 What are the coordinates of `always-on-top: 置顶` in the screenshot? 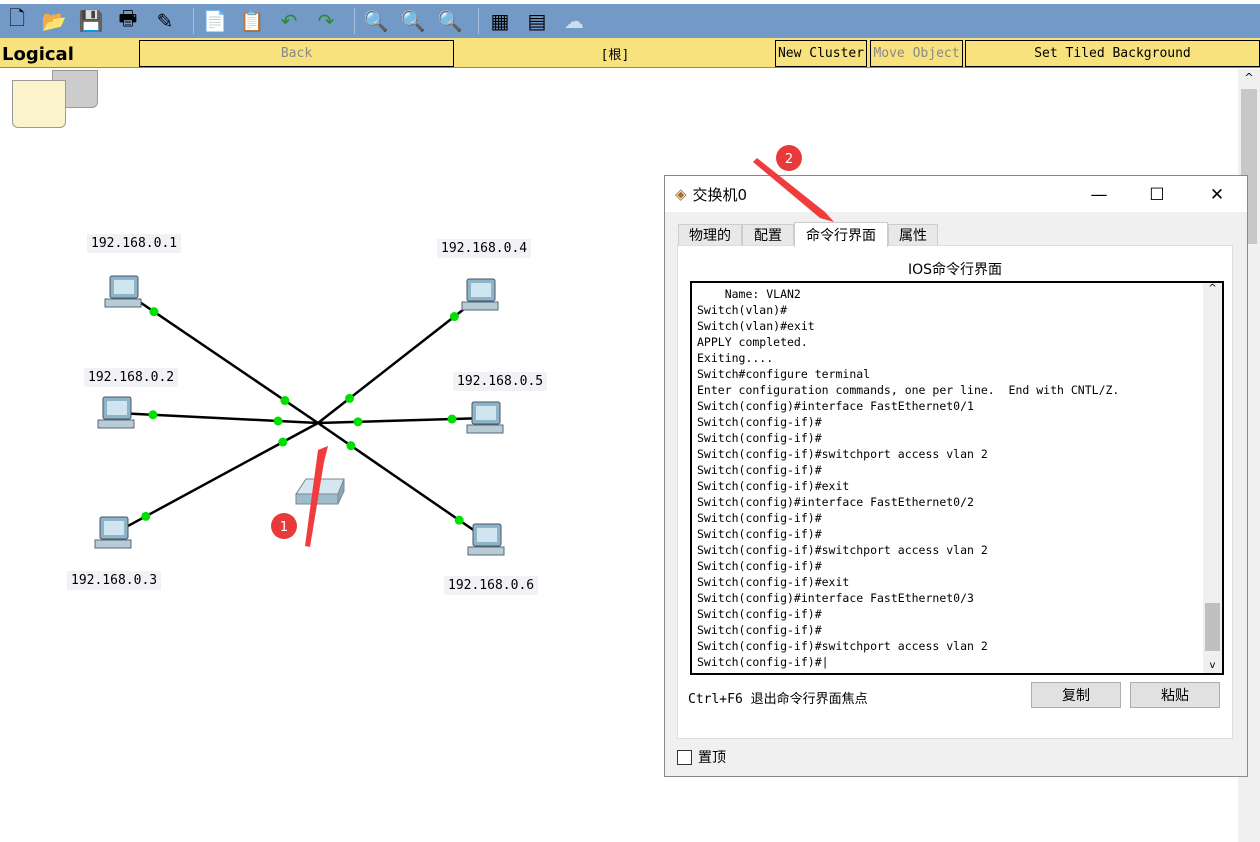 It's located at (701, 757).